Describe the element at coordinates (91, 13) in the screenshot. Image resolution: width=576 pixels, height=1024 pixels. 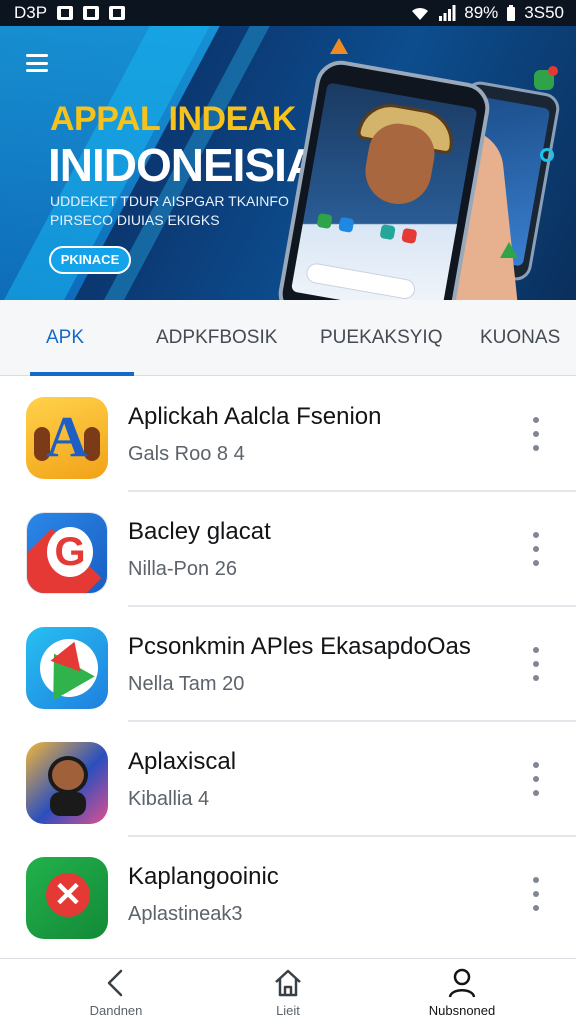
I see `message-icon` at that location.